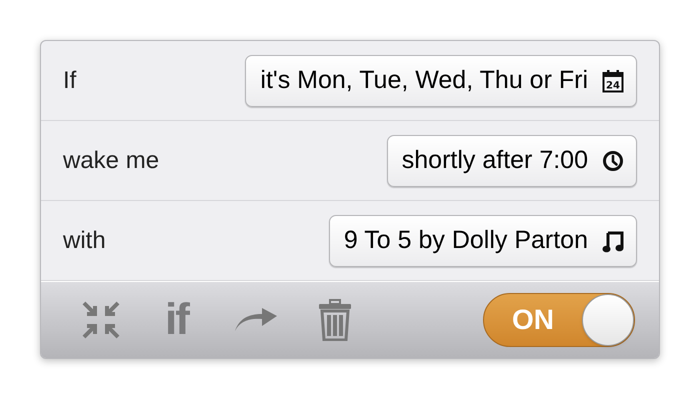  Describe the element at coordinates (482, 240) in the screenshot. I see `value-button: 9 To 5 by Dolly Parton` at that location.